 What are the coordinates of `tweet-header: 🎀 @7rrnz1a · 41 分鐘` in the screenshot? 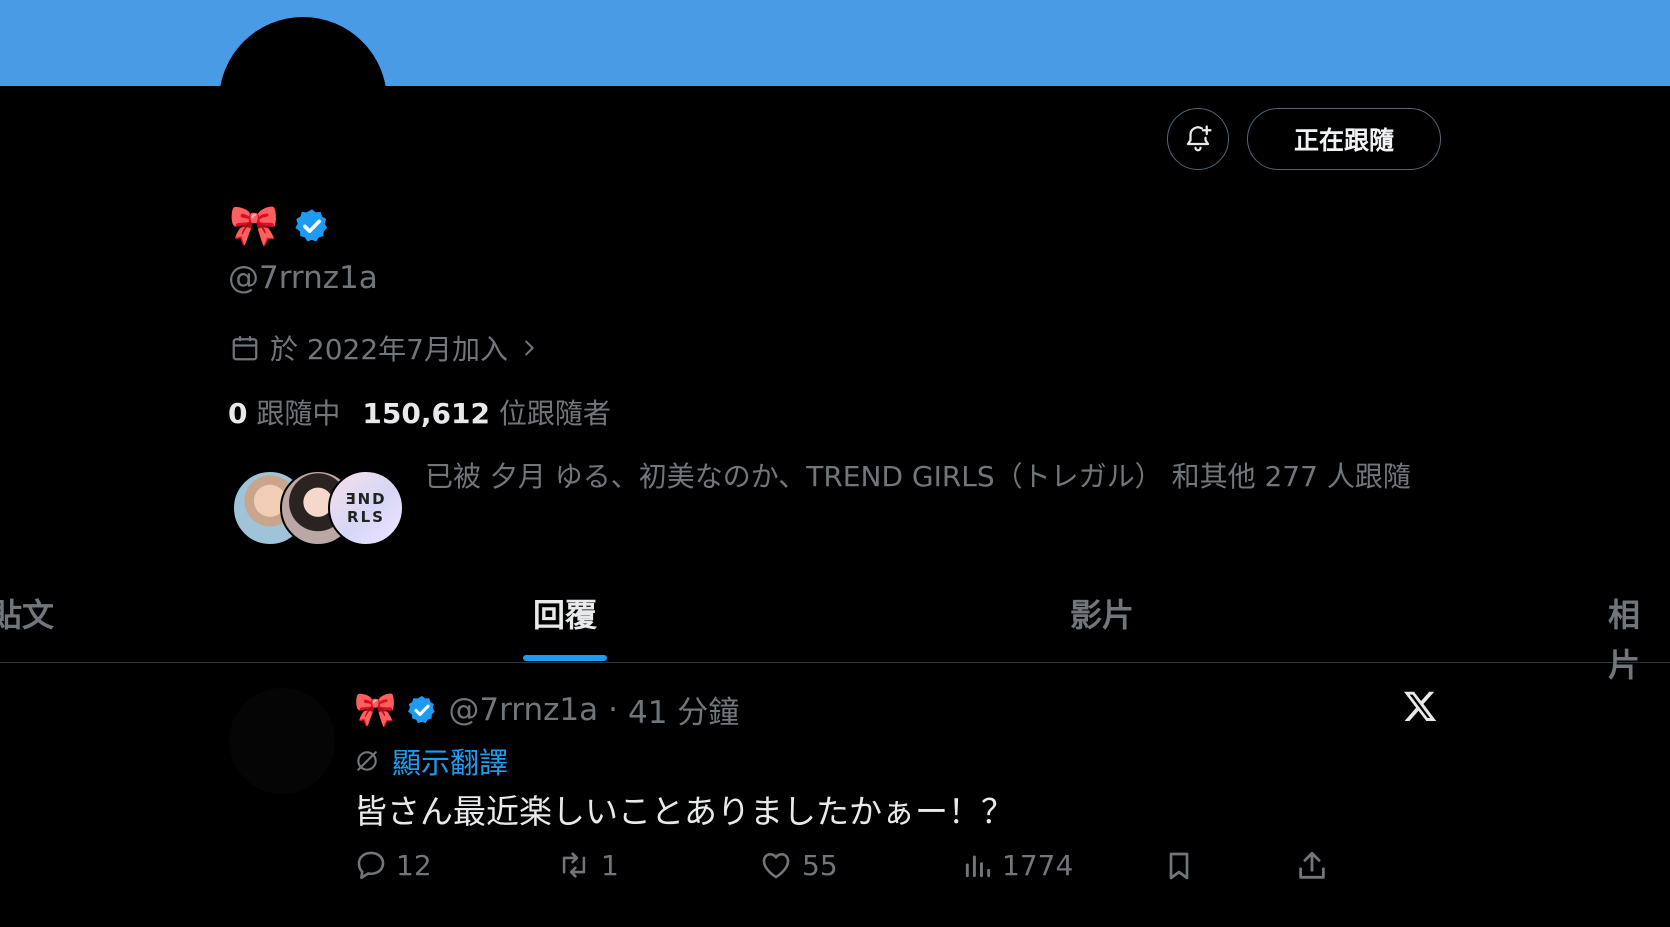 It's located at (546, 709).